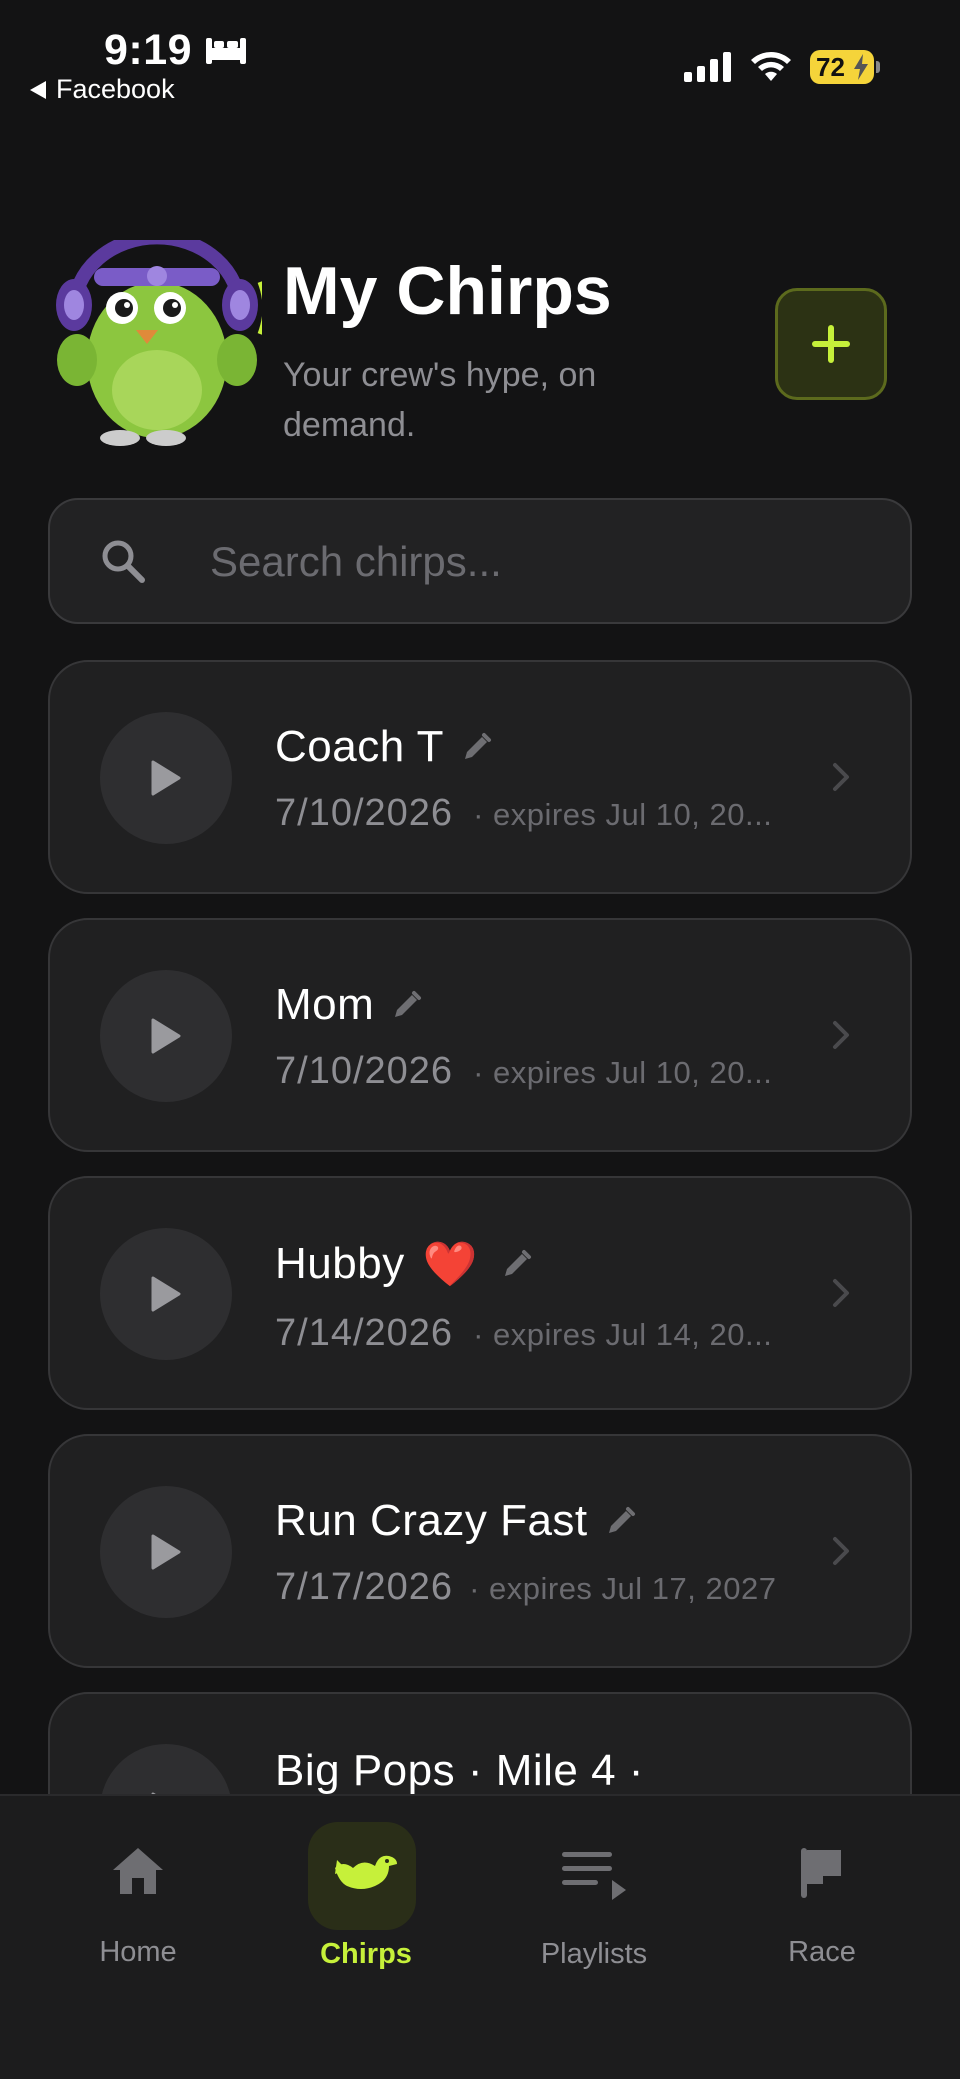  Describe the element at coordinates (707, 67) in the screenshot. I see `cellular-signal-icon` at that location.